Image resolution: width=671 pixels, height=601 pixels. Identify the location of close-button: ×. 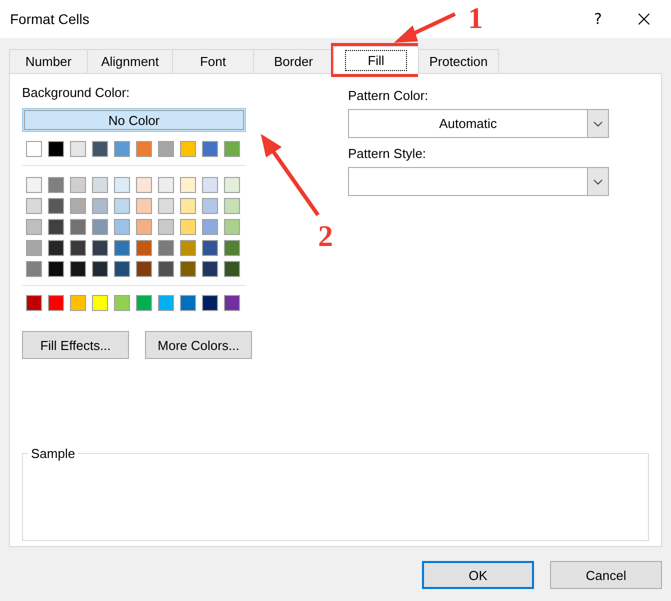
(644, 19).